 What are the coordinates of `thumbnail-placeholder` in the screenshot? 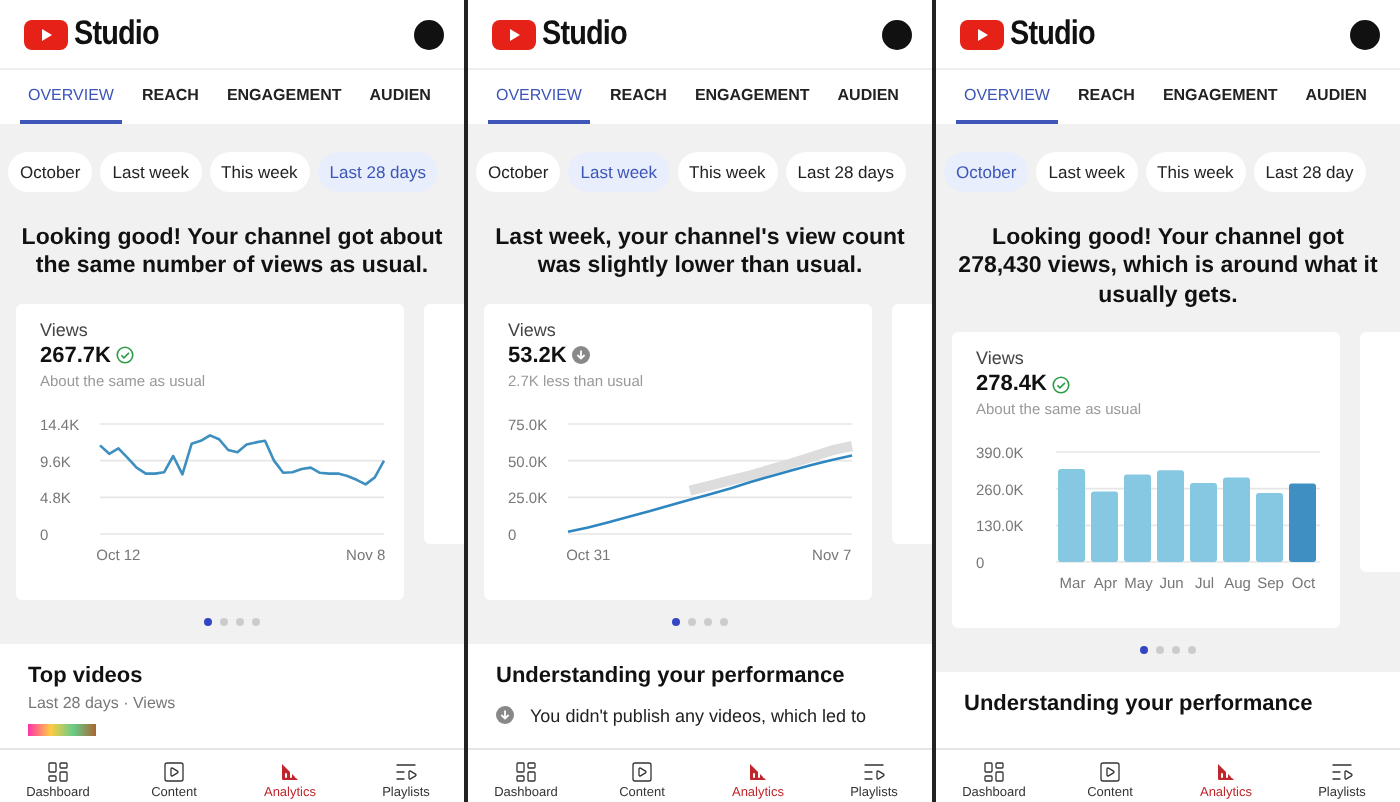 It's located at (62, 729).